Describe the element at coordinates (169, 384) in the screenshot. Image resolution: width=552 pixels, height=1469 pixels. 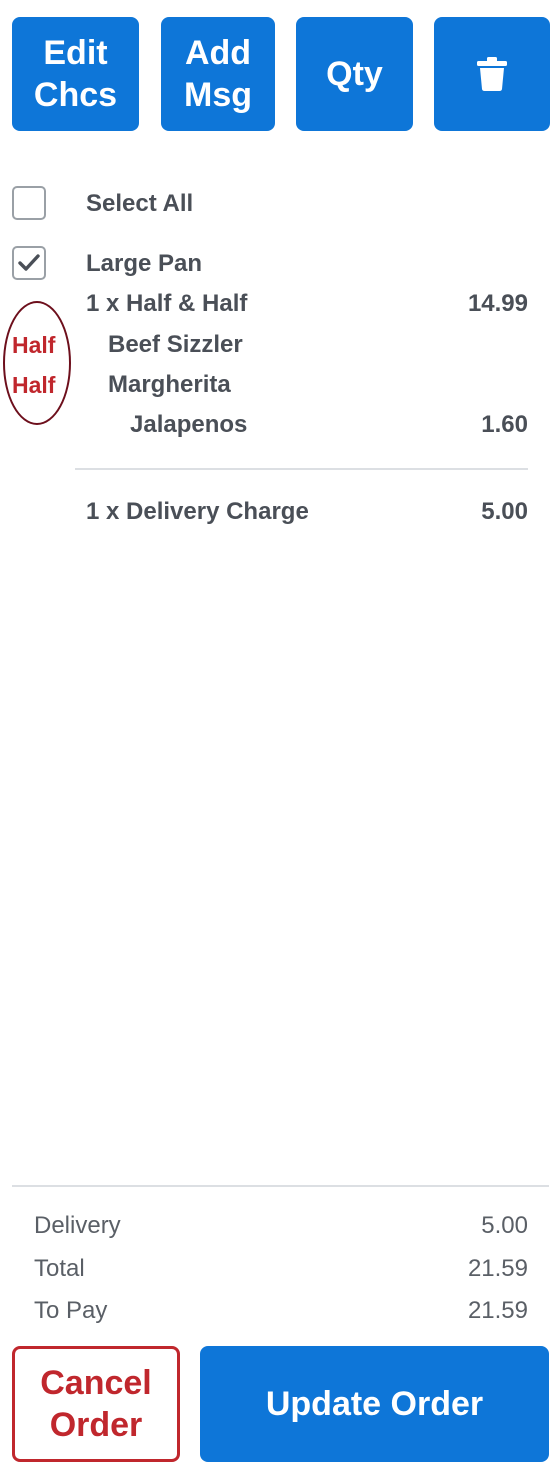
I see `half-topping: Margherita` at that location.